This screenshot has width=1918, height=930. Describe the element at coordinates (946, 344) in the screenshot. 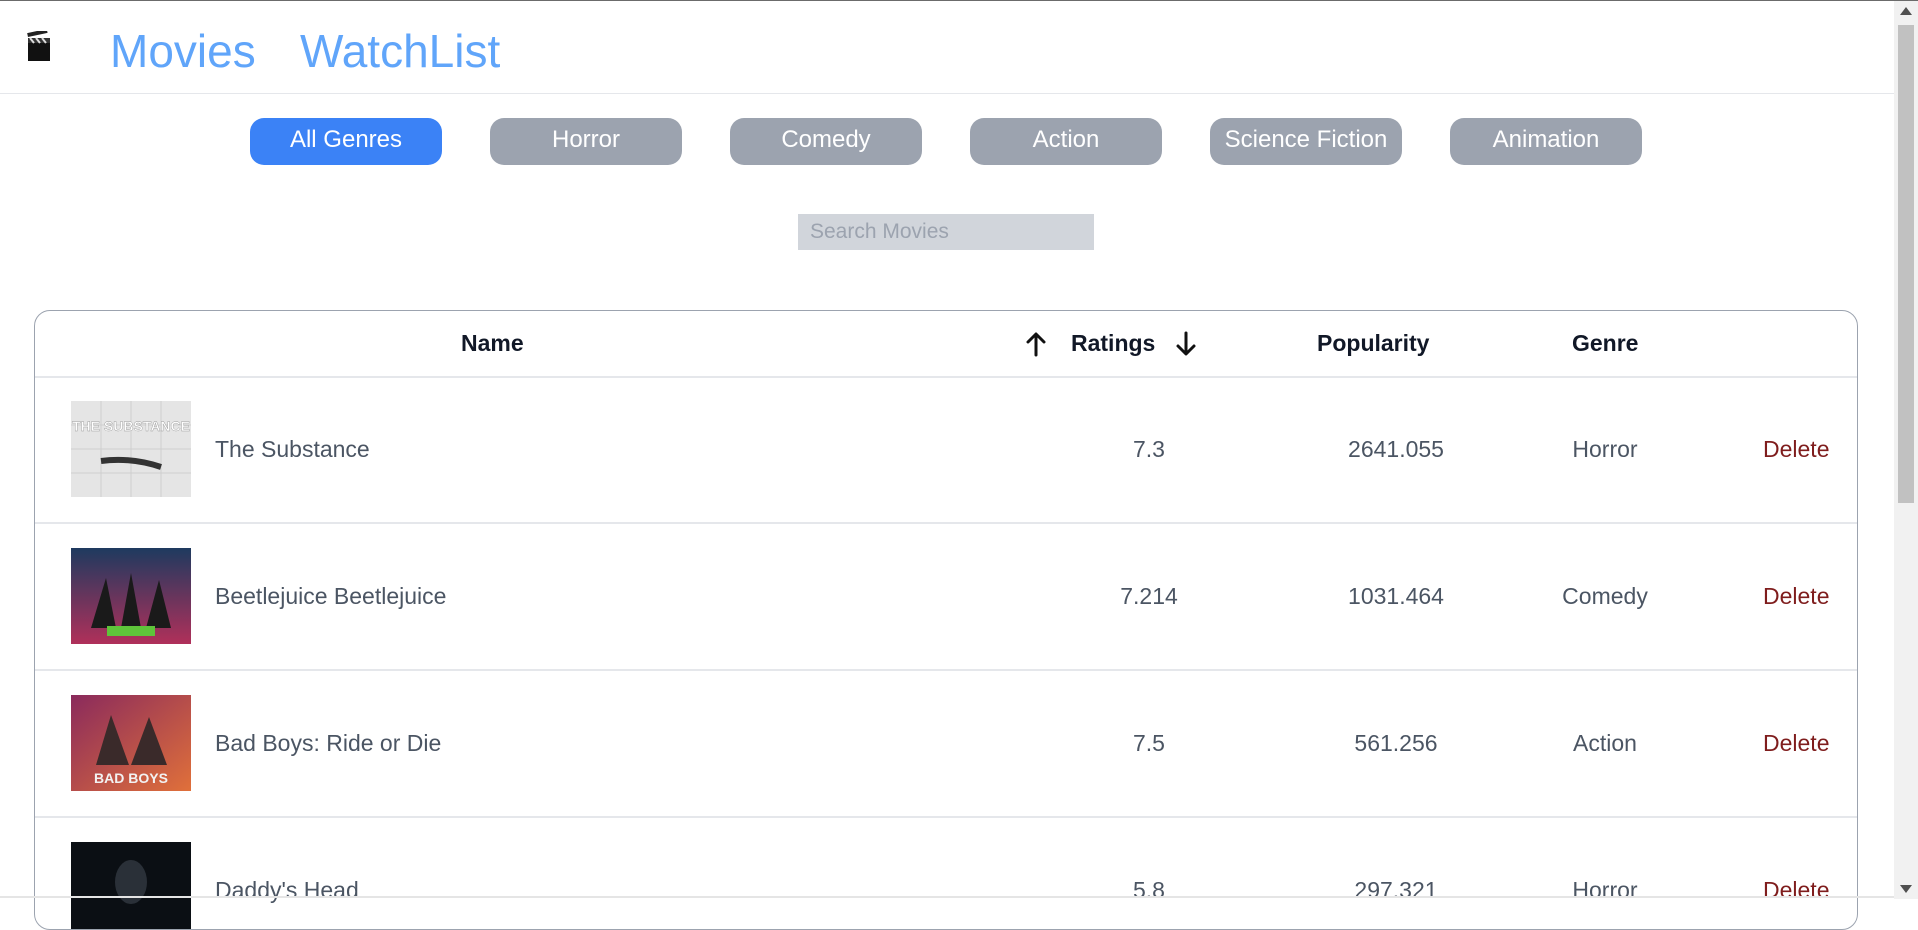

I see `table-header: Name Ratings Popularity Genre` at that location.